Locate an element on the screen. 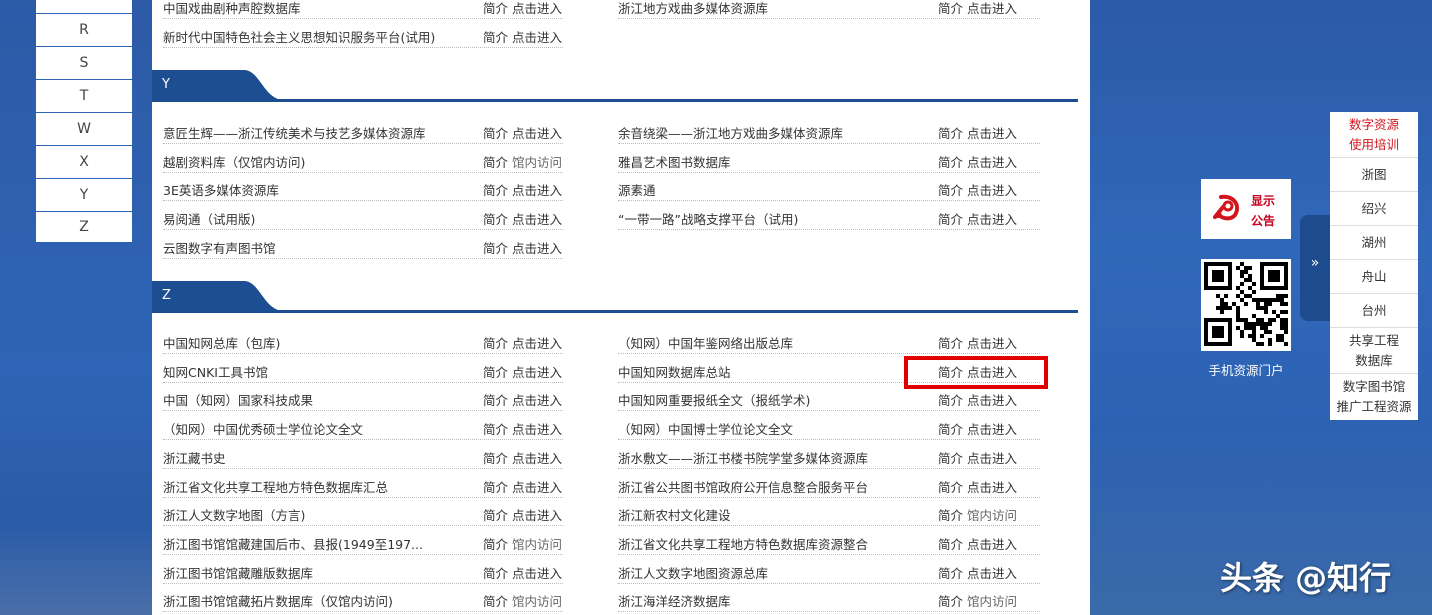  database-link: 余音绕梁——浙江地方戏曲多媒体资源库 is located at coordinates (730, 132).